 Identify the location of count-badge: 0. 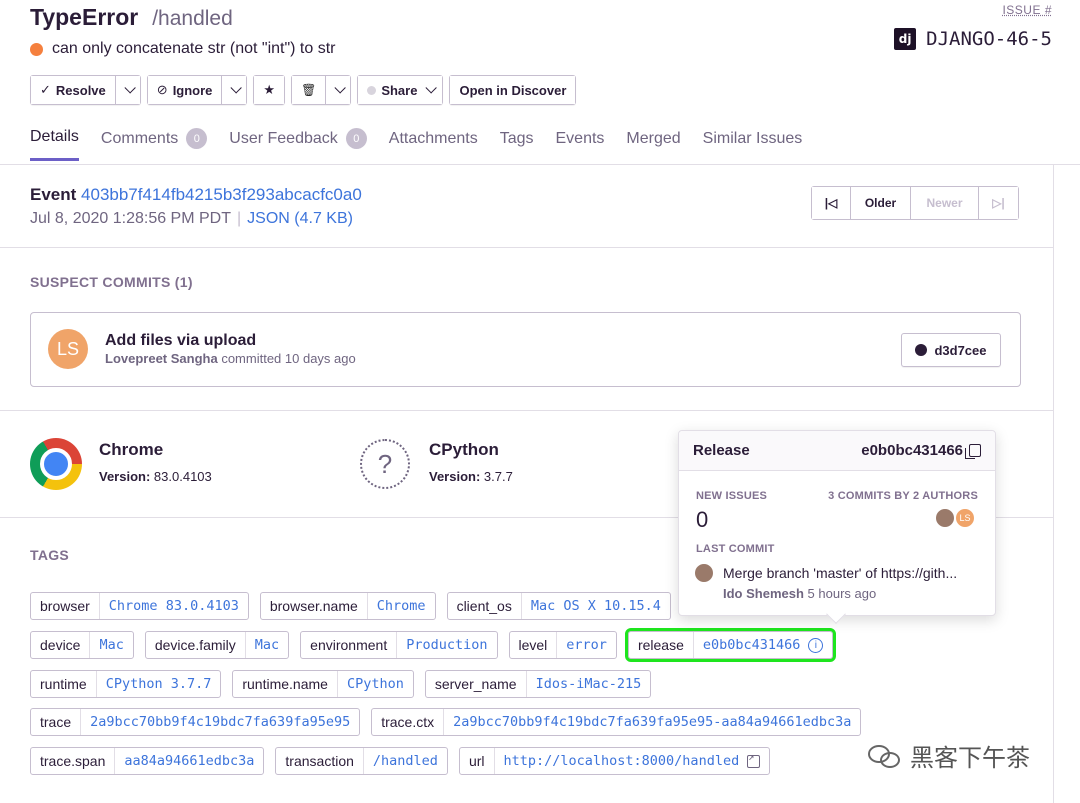
(197, 138).